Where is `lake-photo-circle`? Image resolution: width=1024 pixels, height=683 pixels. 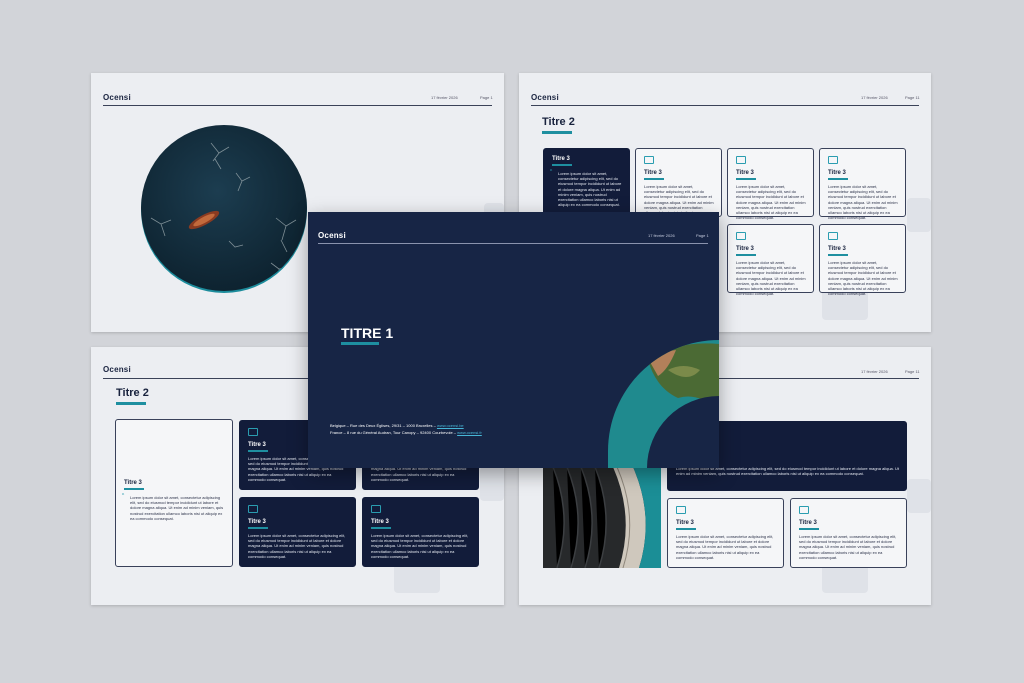 lake-photo-circle is located at coordinates (224, 209).